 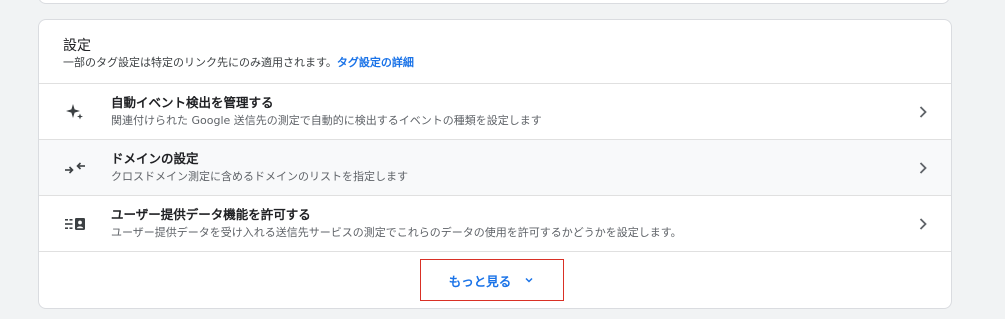 I want to click on tag-settings-details-link: タグ設定の詳細, so click(x=375, y=62).